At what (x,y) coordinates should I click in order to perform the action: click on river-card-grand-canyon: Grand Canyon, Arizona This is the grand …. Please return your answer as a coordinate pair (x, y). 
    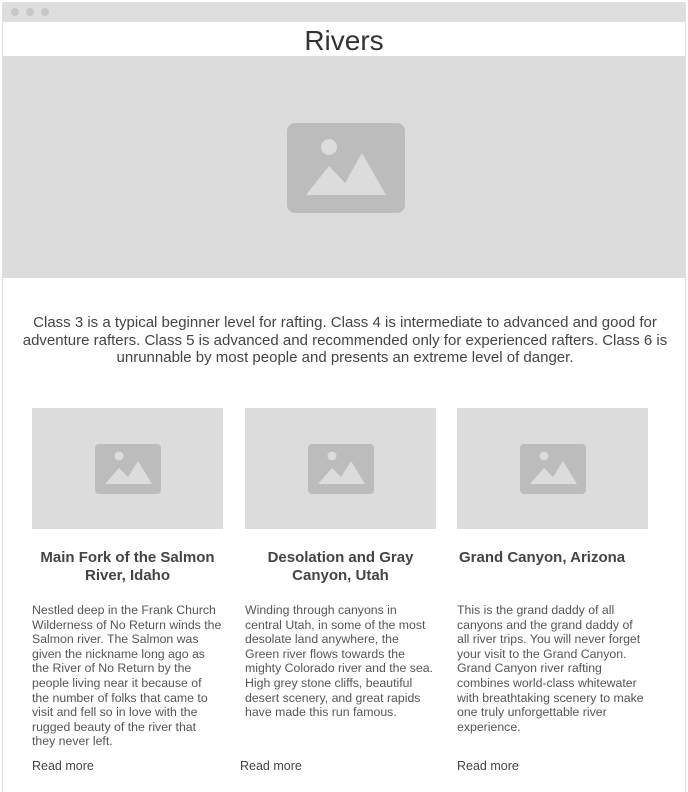
    Looking at the image, I should click on (553, 590).